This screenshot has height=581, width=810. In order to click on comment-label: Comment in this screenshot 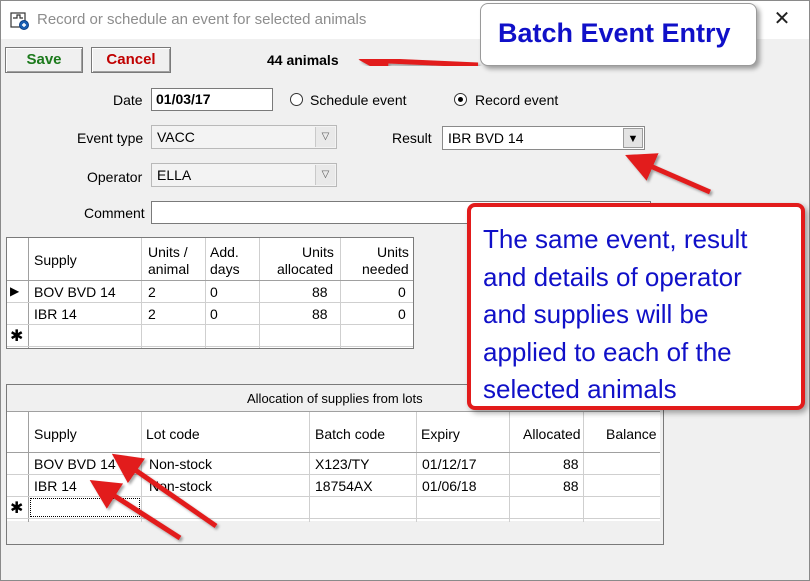, I will do `click(114, 213)`.